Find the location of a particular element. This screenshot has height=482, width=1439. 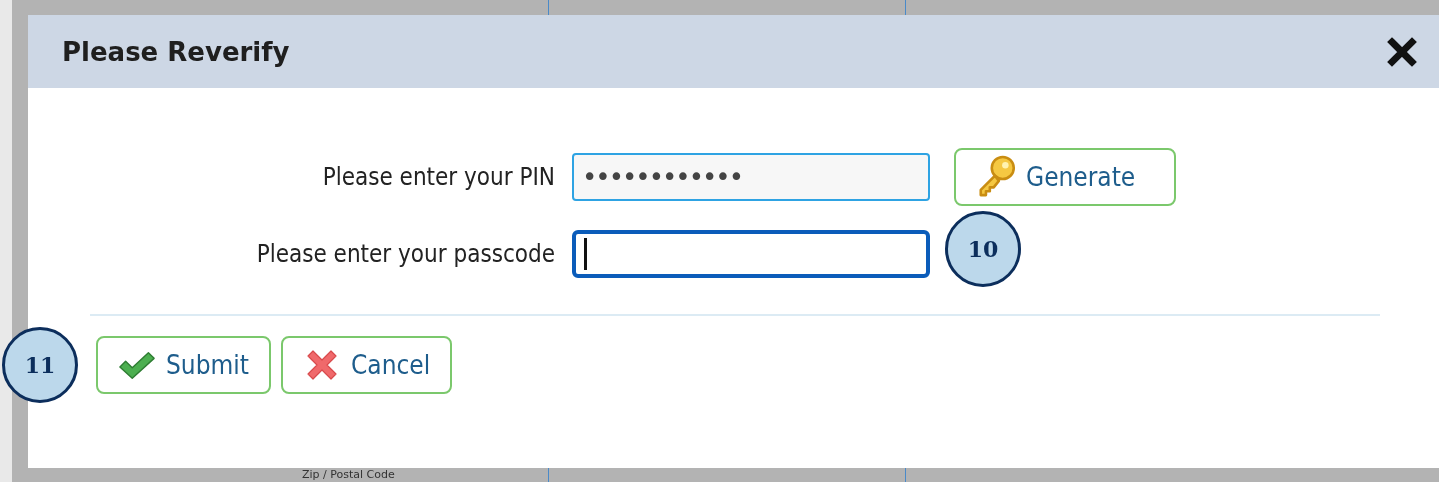

input-field: •••••••••••• is located at coordinates (751, 177).